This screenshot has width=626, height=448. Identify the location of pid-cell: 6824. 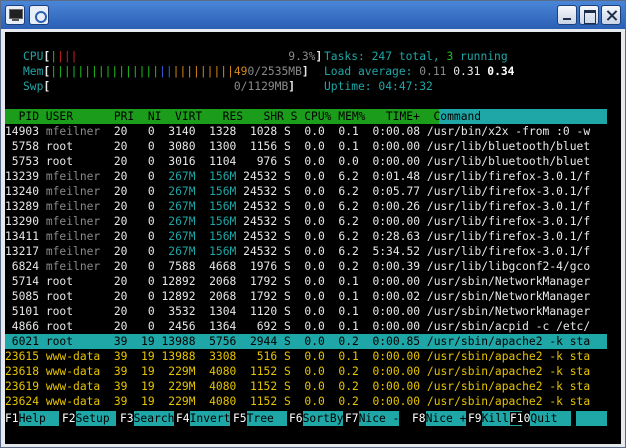
(22, 266).